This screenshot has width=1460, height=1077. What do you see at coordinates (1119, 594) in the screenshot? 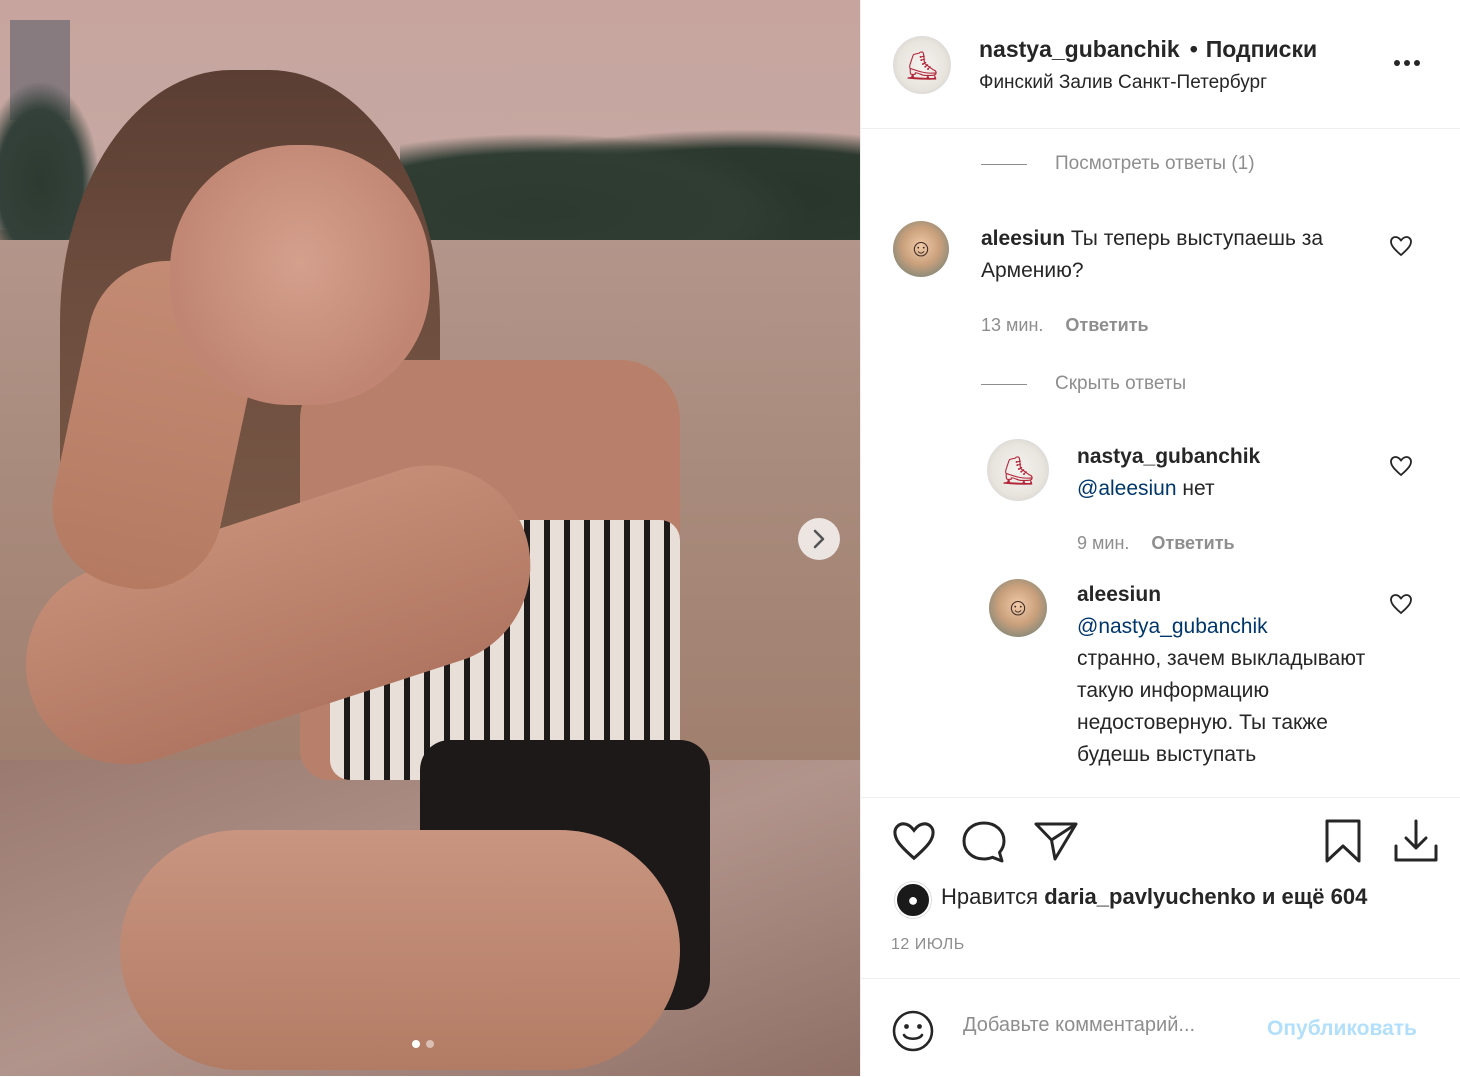
I see `reply-username: aleesiun` at bounding box center [1119, 594].